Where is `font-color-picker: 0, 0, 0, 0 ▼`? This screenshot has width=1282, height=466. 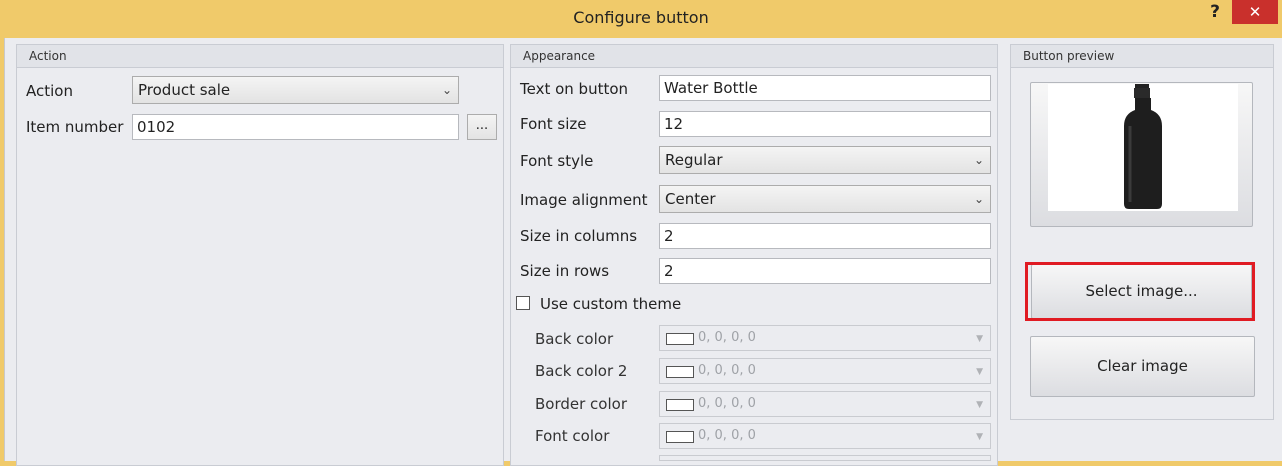 font-color-picker: 0, 0, 0, 0 ▼ is located at coordinates (825, 436).